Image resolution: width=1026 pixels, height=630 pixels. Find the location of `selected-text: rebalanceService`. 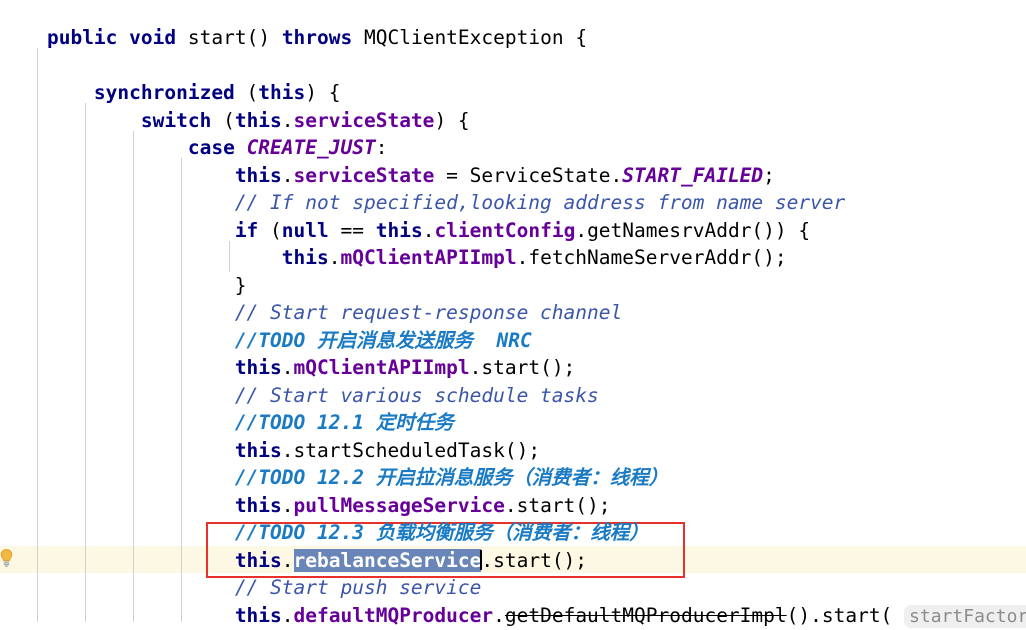

selected-text: rebalanceService is located at coordinates (387, 560).